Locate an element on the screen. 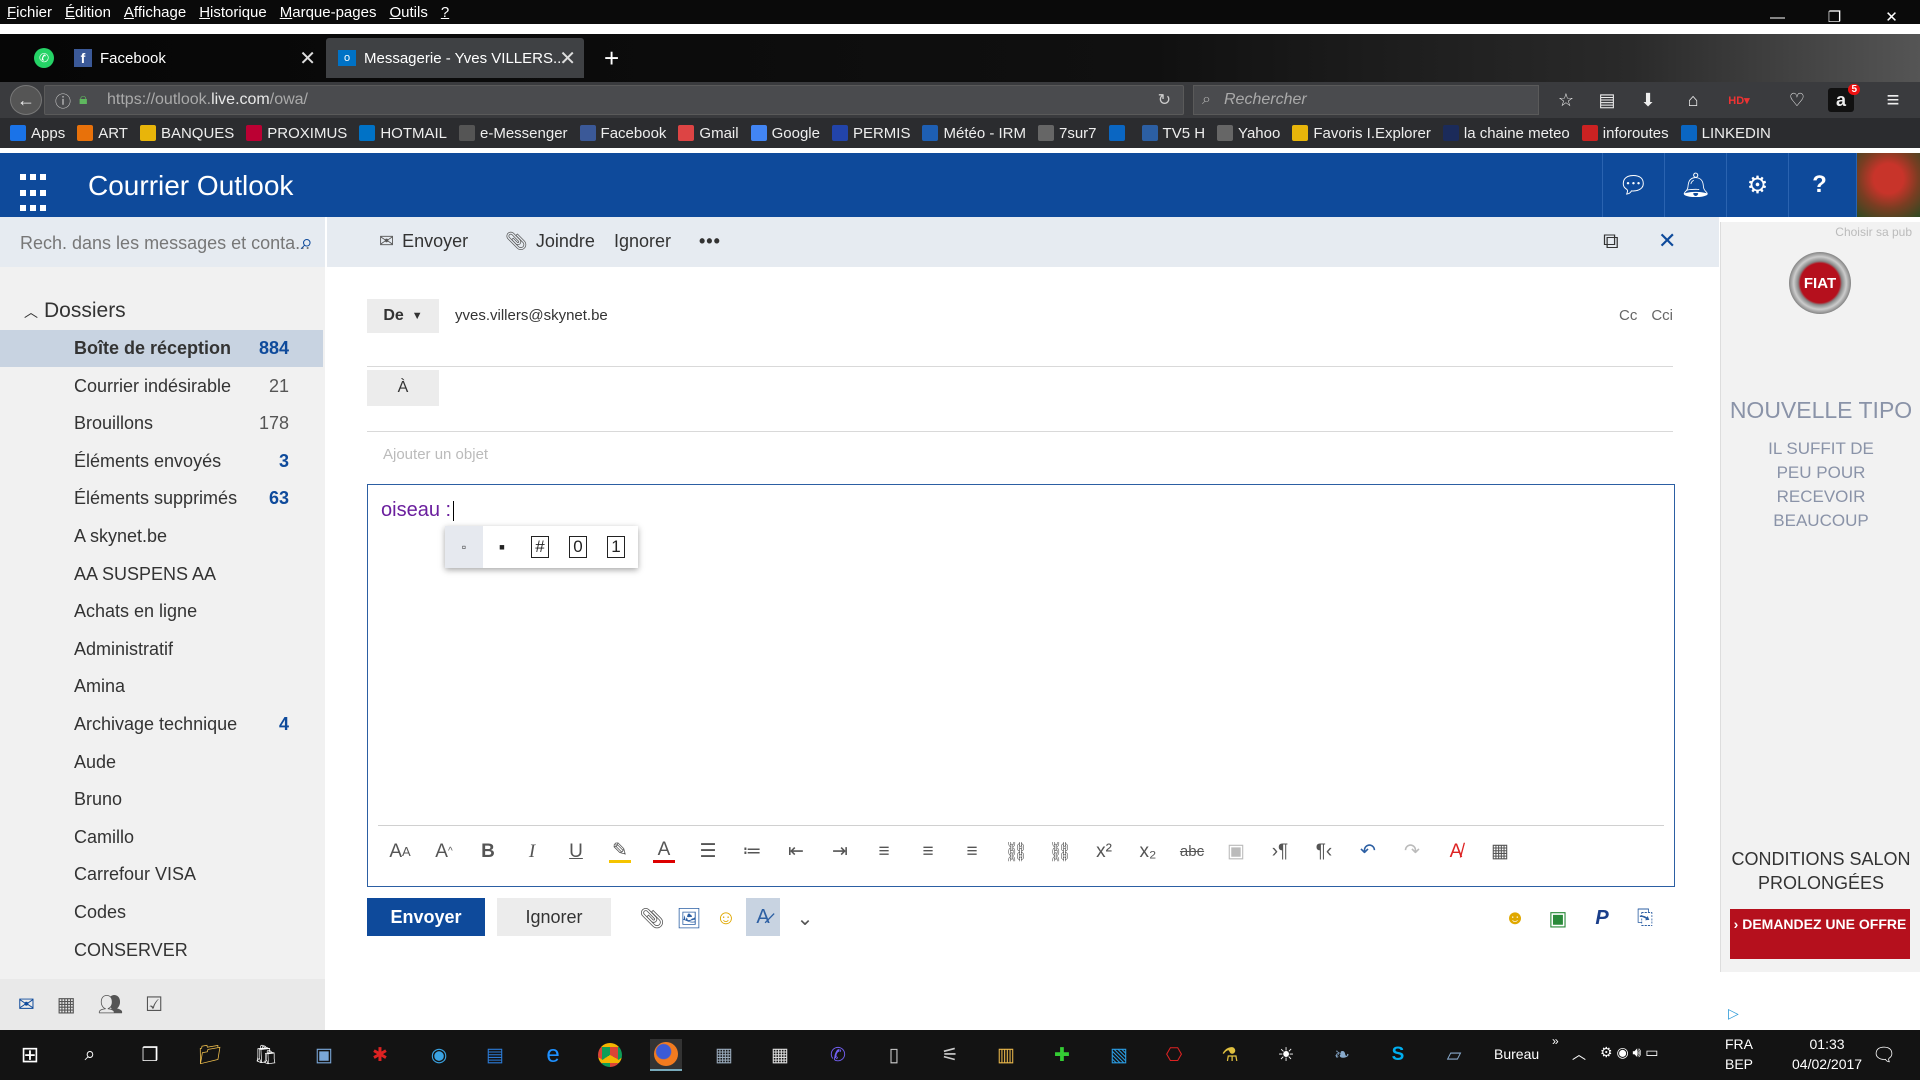 The image size is (1920, 1080). bookmark-item: Favoris I.Explorer is located at coordinates (1361, 133).